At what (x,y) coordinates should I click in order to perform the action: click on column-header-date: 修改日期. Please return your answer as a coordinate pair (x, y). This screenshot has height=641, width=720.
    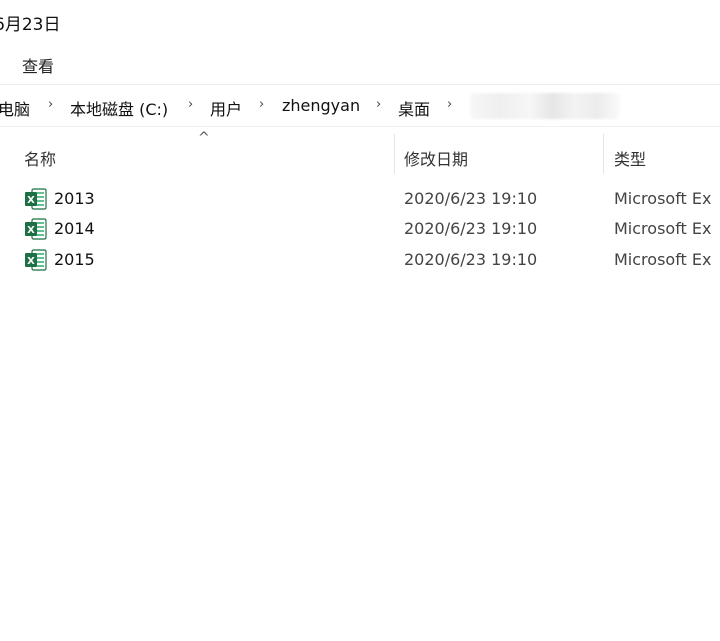
    Looking at the image, I should click on (436, 158).